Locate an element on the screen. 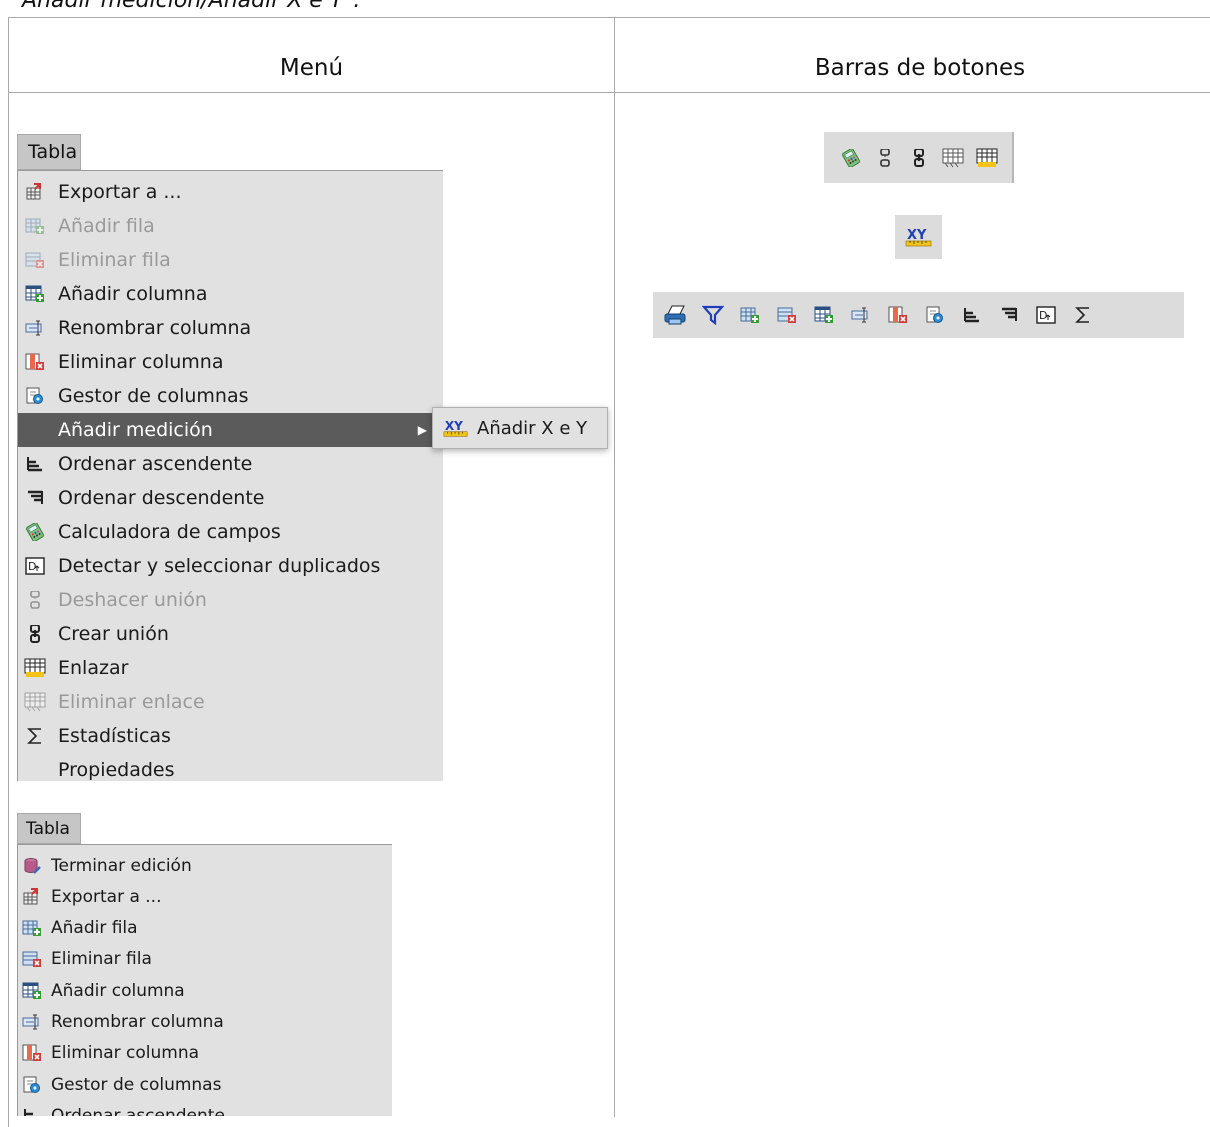  menu-item-7: Gestor de columnas is located at coordinates (230, 396).